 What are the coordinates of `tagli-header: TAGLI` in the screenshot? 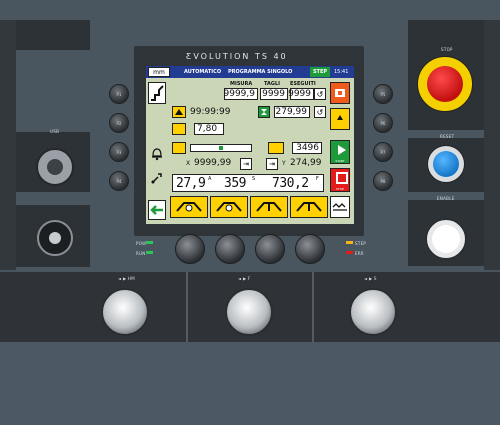 It's located at (272, 84).